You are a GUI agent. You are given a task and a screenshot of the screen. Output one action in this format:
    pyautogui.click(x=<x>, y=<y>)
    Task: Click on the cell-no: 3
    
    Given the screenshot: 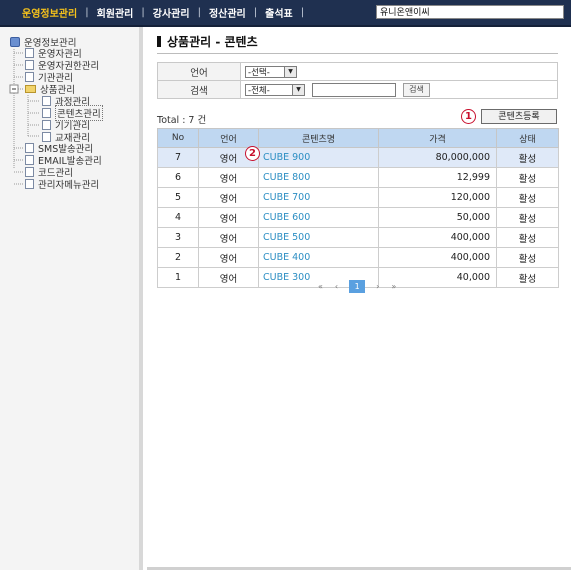 What is the action you would take?
    pyautogui.click(x=178, y=237)
    